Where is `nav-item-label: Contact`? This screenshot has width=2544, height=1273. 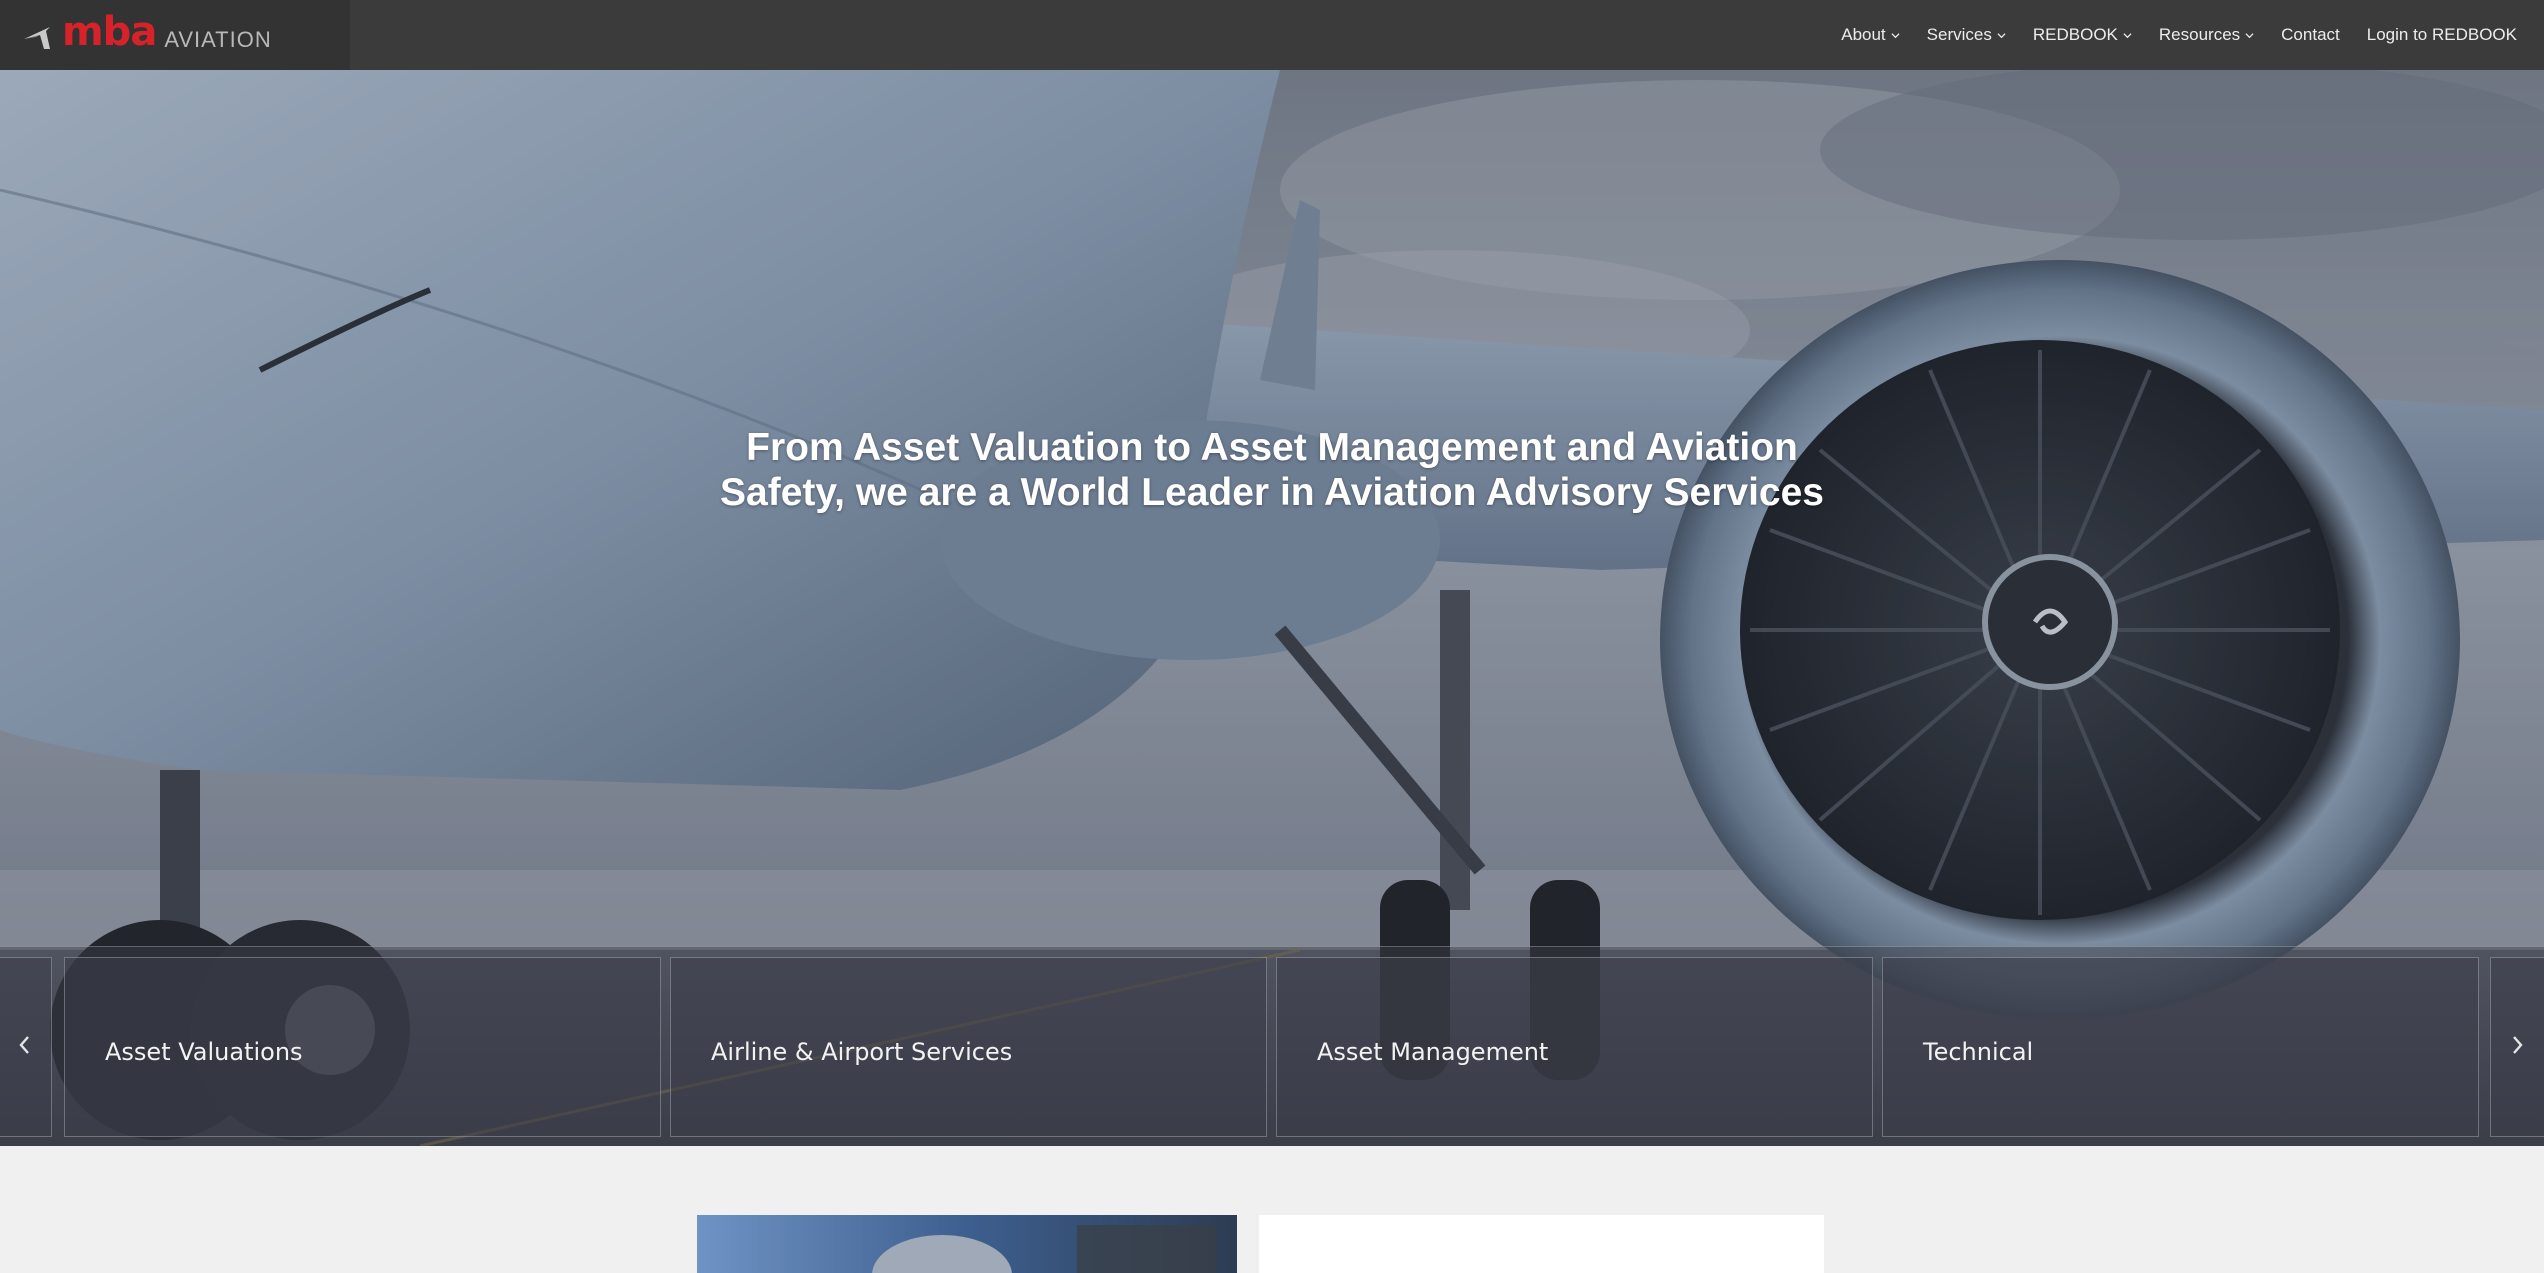
nav-item-label: Contact is located at coordinates (2310, 34).